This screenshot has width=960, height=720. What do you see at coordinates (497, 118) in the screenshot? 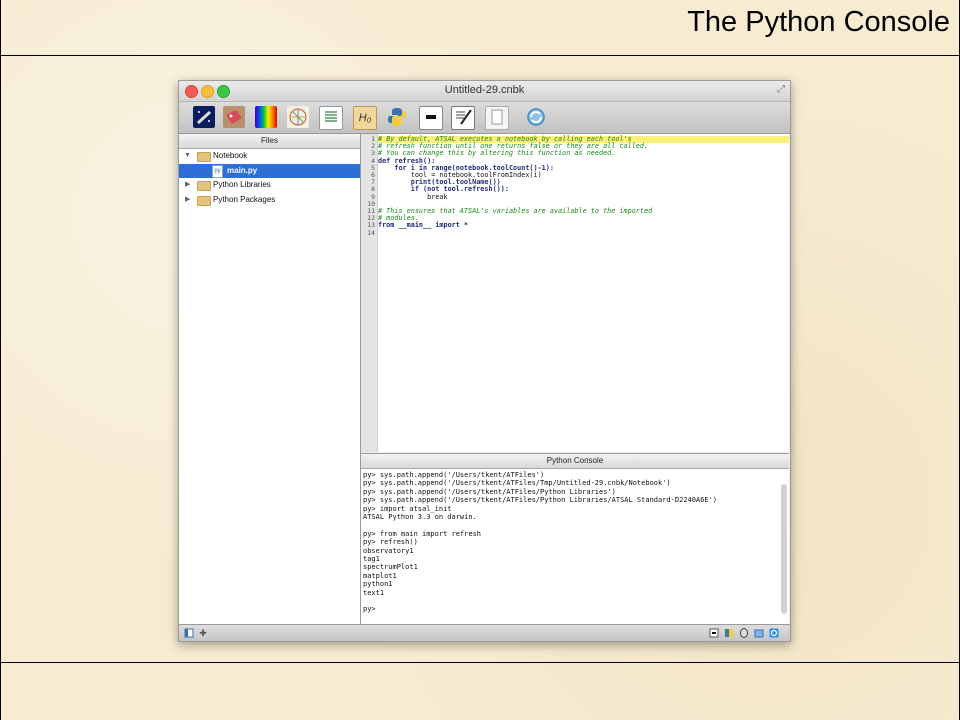
I see `document-icon` at bounding box center [497, 118].